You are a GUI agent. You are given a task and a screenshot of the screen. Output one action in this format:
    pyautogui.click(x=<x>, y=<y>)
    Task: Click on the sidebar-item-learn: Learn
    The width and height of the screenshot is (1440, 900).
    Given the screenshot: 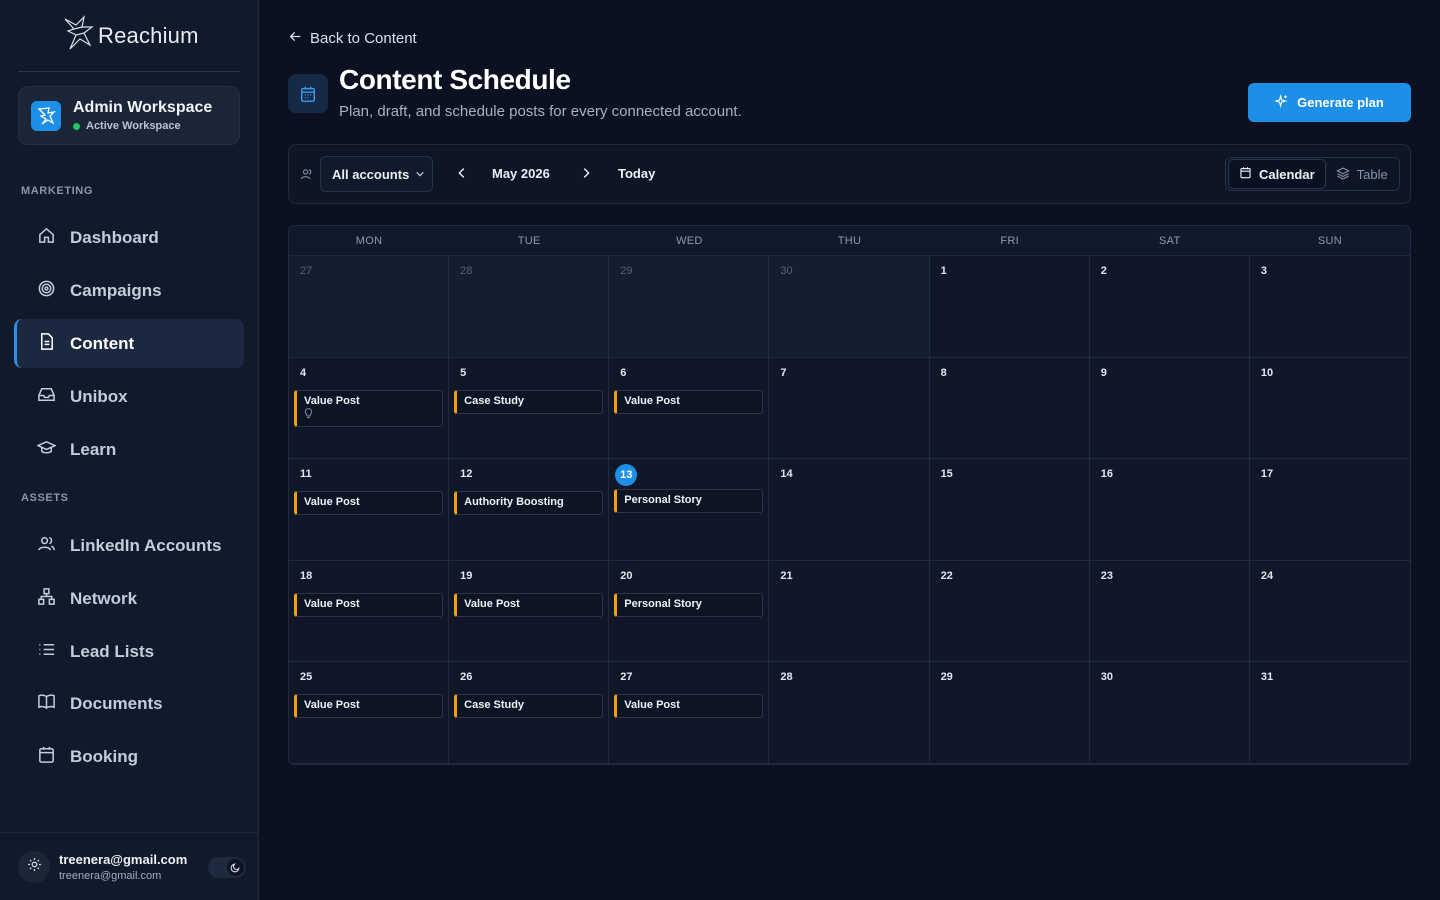 What is the action you would take?
    pyautogui.click(x=129, y=449)
    